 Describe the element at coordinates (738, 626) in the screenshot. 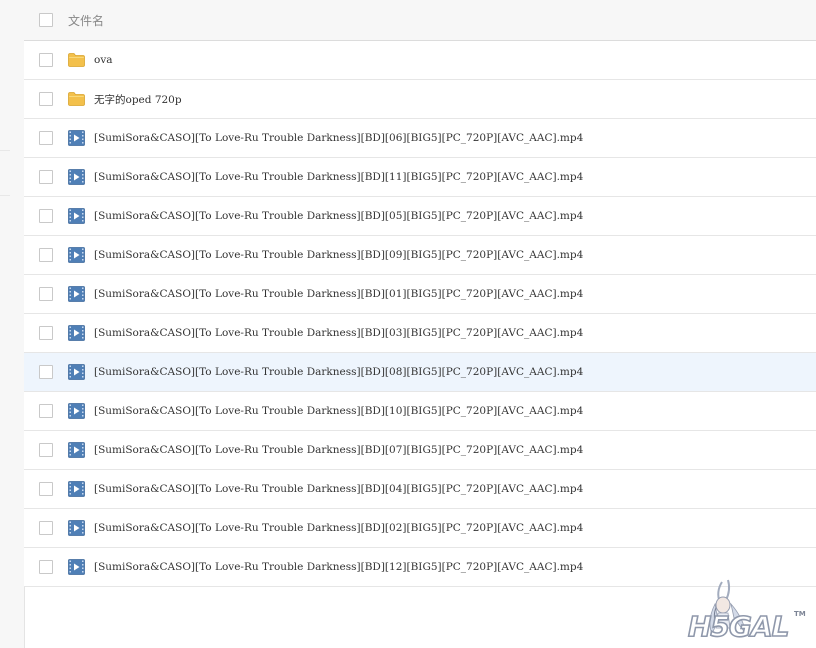

I see `watermark-text: H5GAL` at that location.